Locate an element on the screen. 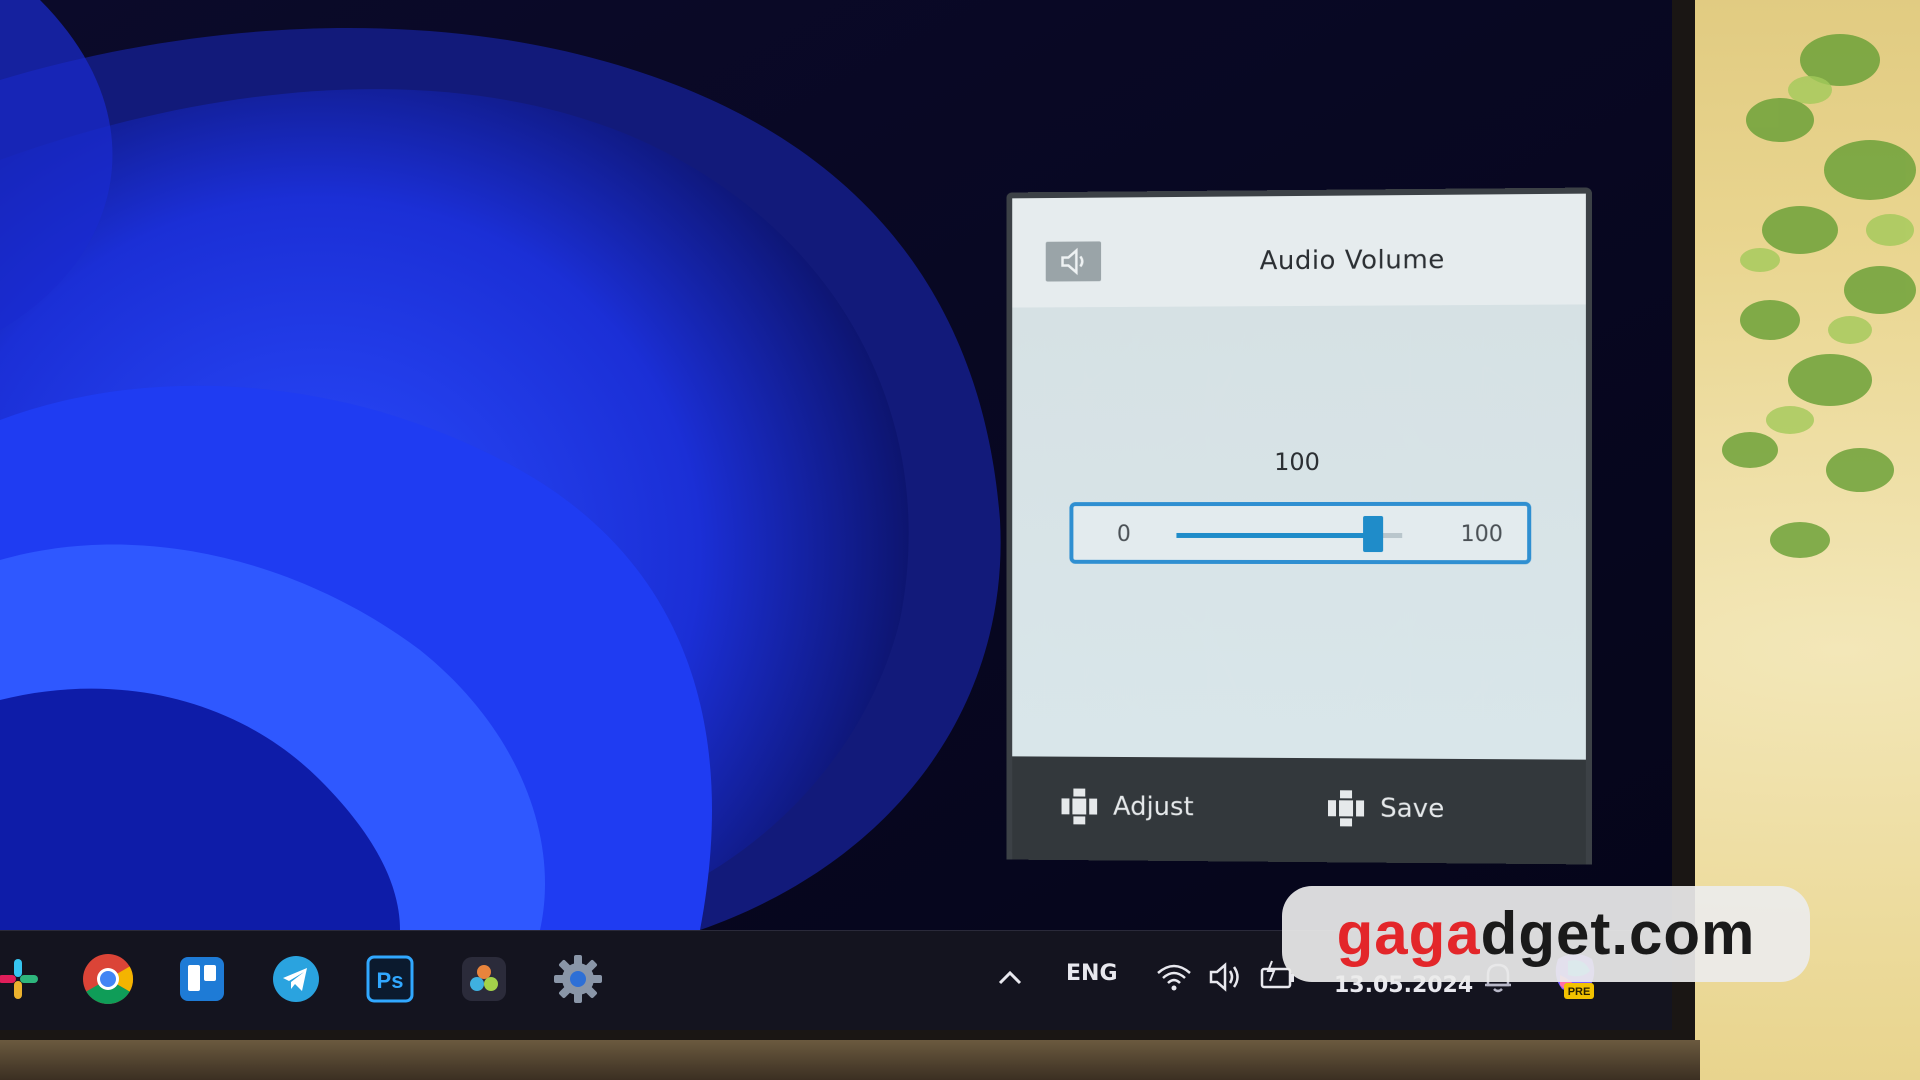 This screenshot has width=1920, height=1080. photoshop-icon: Ps is located at coordinates (390, 979).